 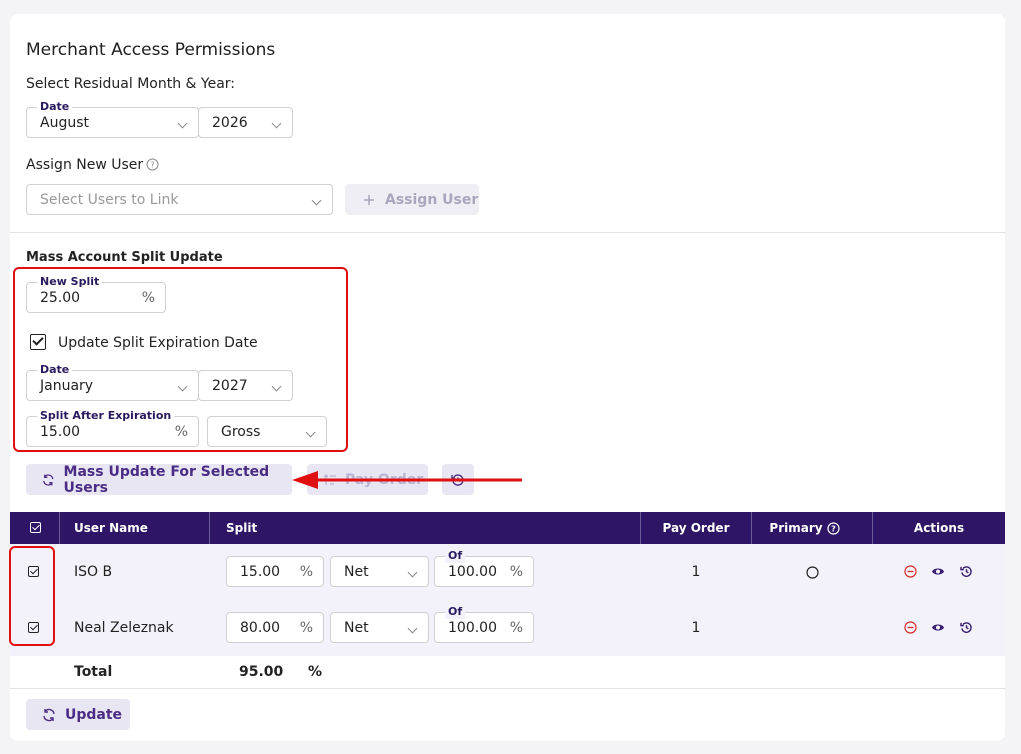 I want to click on select-users-placeholder: Select Users to Link, so click(x=109, y=200).